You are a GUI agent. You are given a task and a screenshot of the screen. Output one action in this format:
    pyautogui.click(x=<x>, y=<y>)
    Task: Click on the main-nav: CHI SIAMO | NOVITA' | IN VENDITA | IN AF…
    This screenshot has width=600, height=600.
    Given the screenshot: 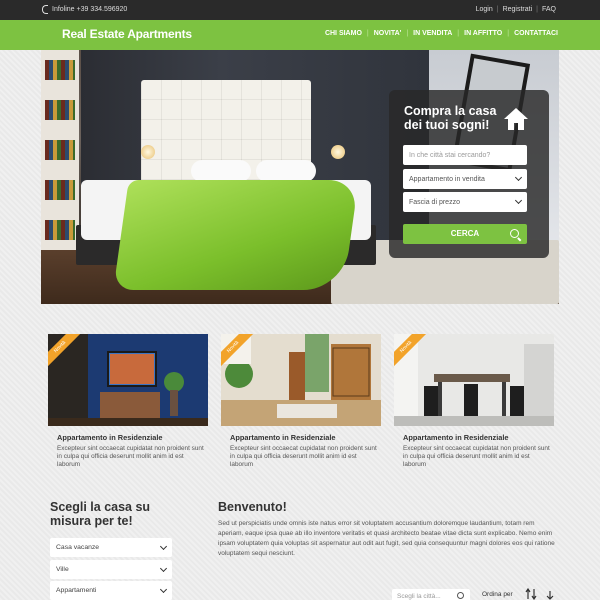 What is the action you would take?
    pyautogui.click(x=441, y=33)
    